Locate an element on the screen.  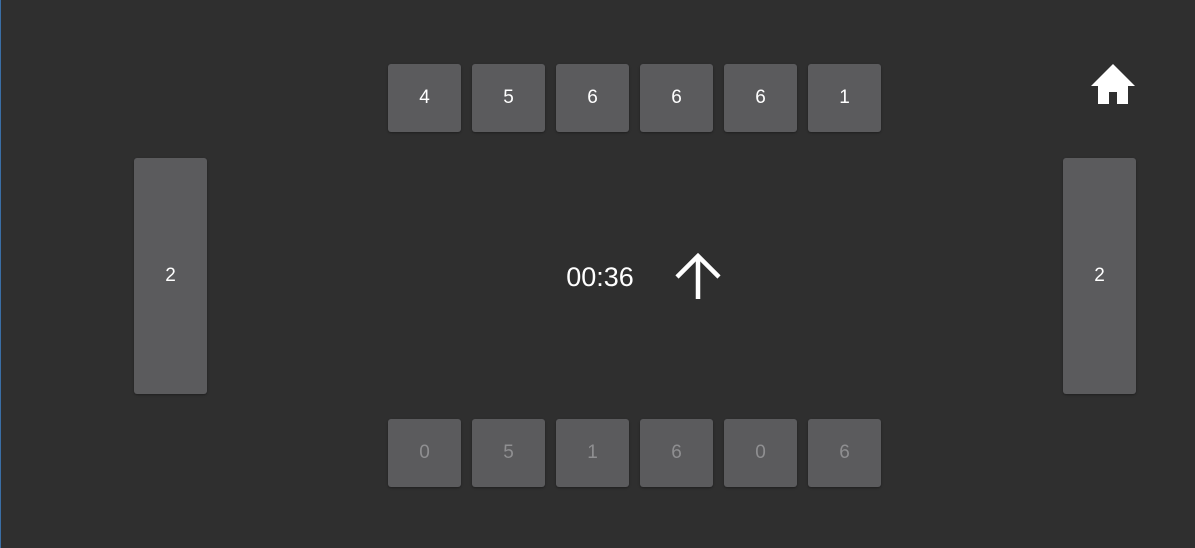
top-pit-6: 1 is located at coordinates (844, 98).